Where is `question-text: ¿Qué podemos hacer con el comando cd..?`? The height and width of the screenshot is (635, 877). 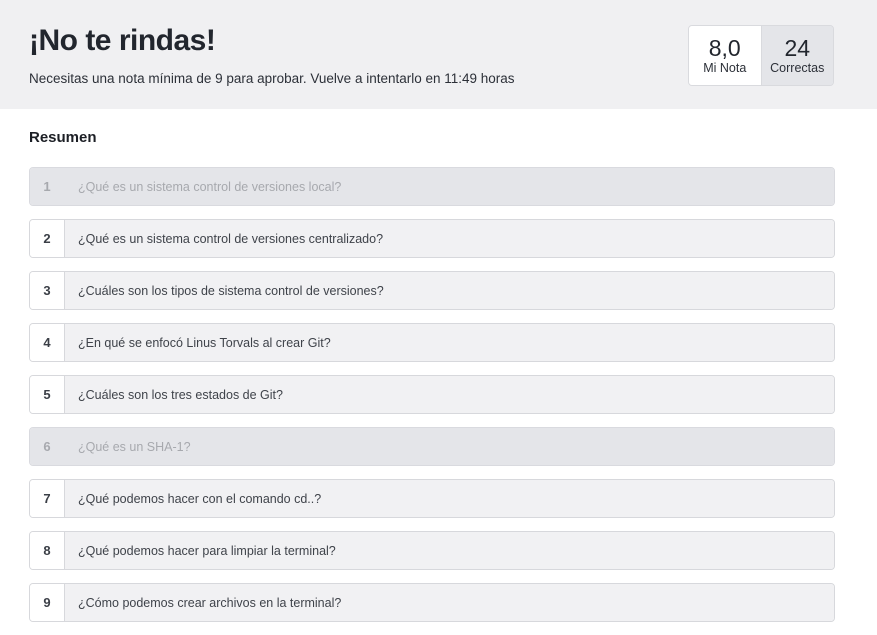
question-text: ¿Qué podemos hacer con el comando cd..? is located at coordinates (449, 498).